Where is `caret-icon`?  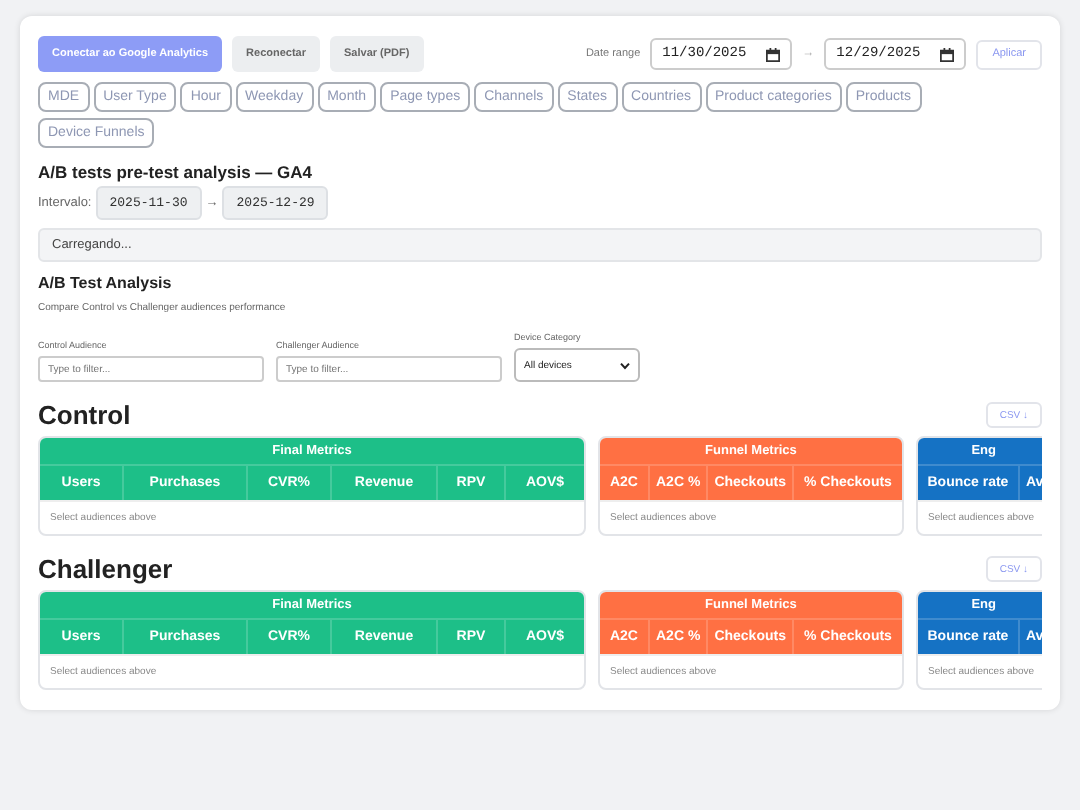 caret-icon is located at coordinates (625, 365).